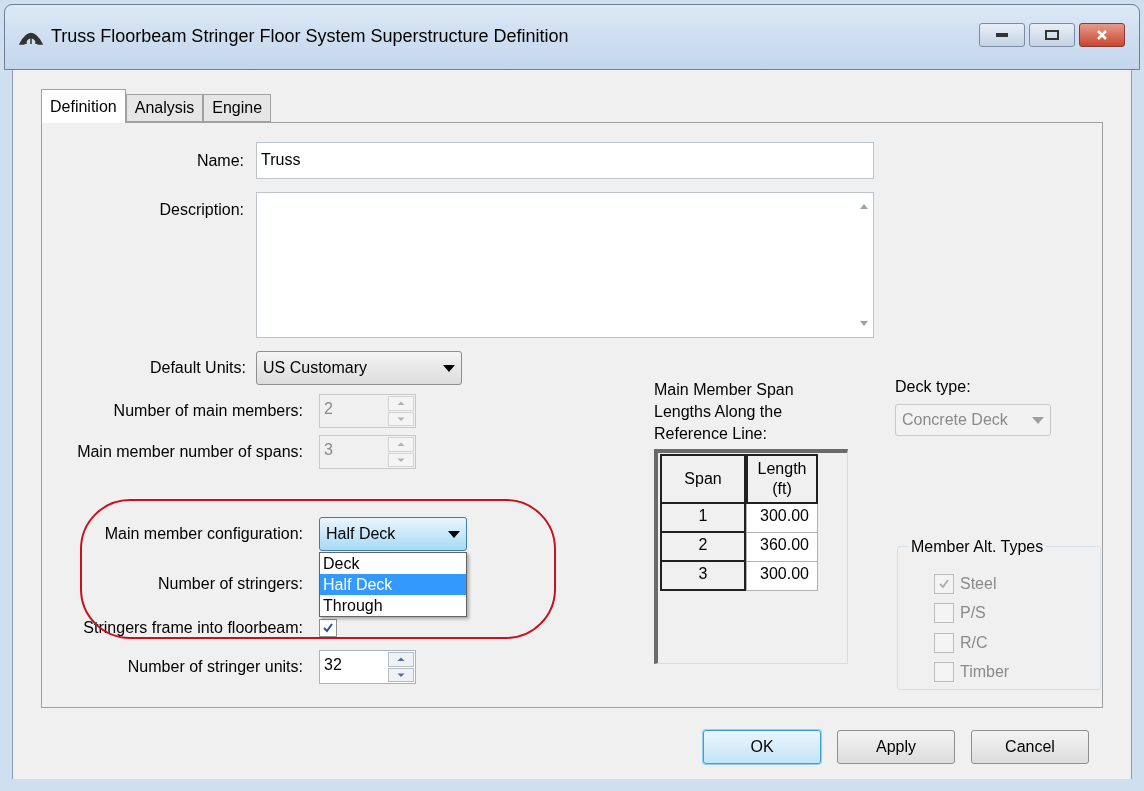 Image resolution: width=1144 pixels, height=791 pixels. I want to click on window-title: Truss Floorbeam Stringer Floor System Superstructure Definition, so click(310, 36).